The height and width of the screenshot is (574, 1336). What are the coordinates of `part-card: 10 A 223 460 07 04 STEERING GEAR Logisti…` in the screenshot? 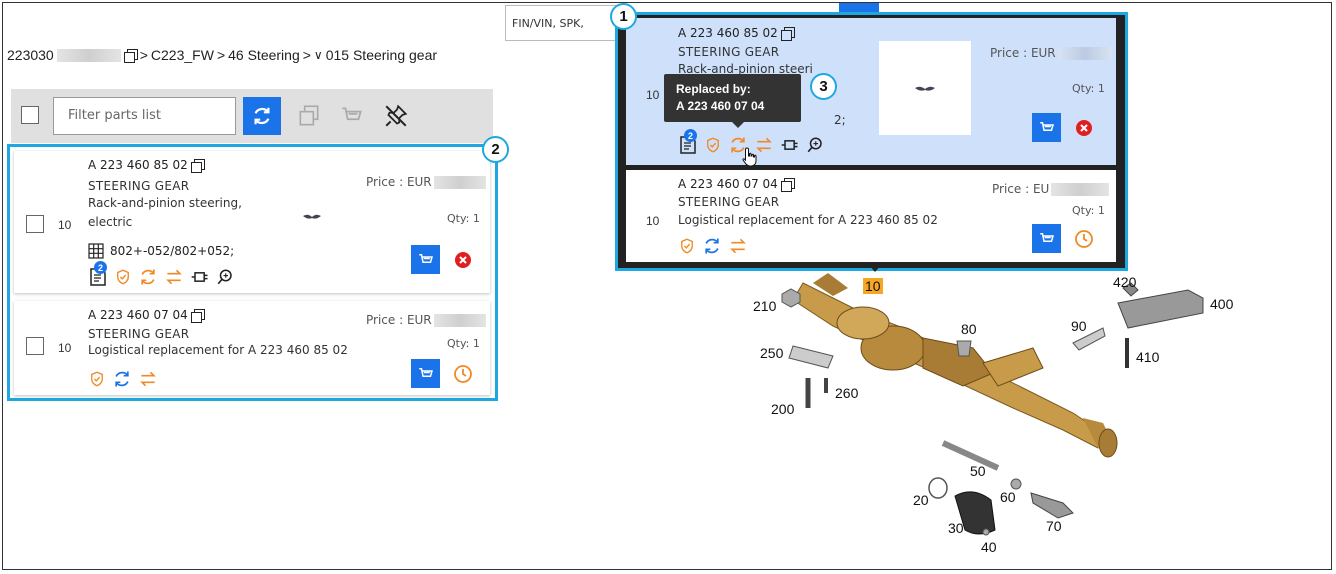 It's located at (252, 348).